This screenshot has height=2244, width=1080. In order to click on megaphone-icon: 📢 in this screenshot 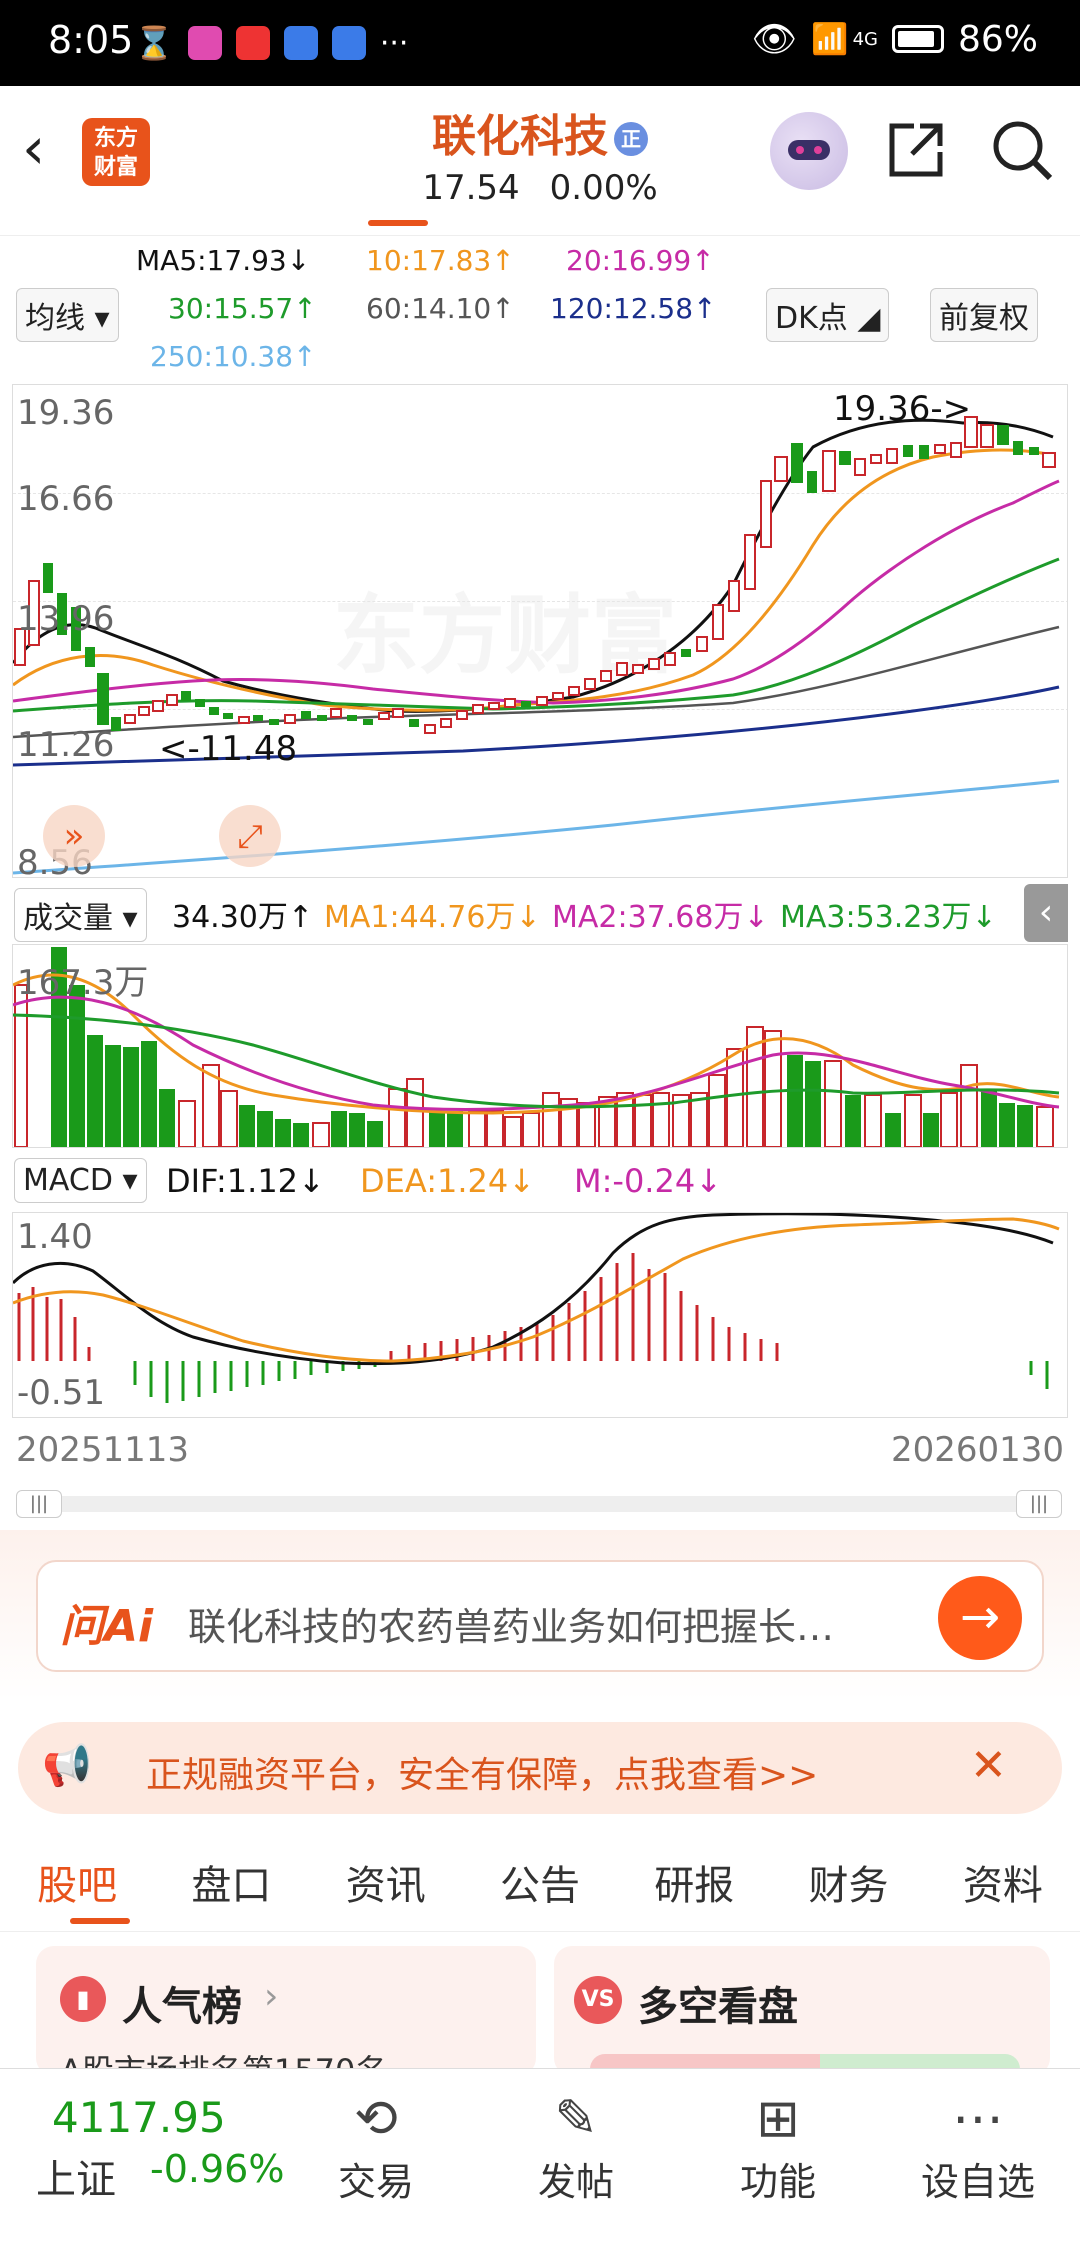, I will do `click(67, 1766)`.